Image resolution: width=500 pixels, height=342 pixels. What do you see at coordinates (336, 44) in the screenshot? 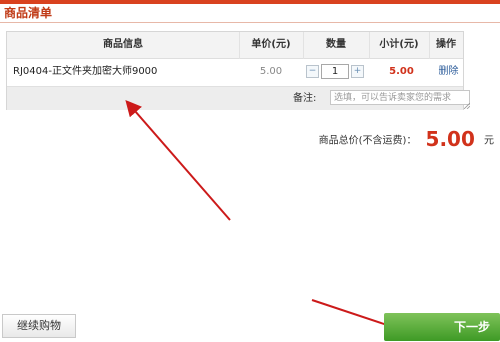
I see `header-quantity: 数量` at bounding box center [336, 44].